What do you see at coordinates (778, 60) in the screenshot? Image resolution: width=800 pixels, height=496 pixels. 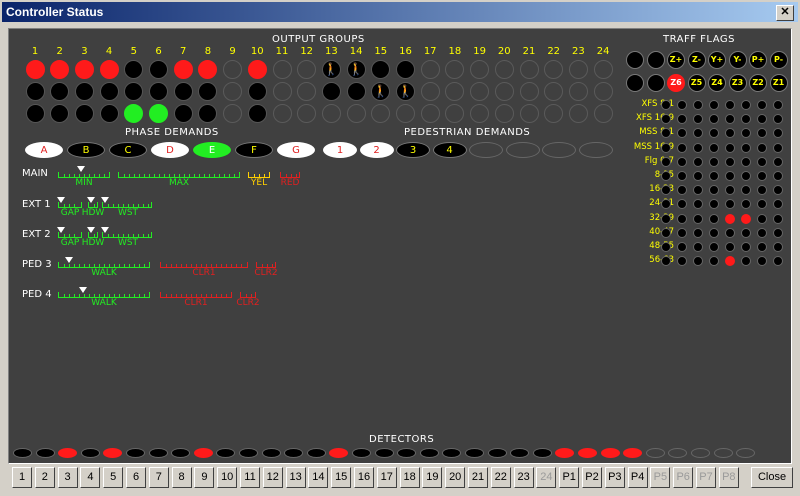 I see `traff-flag-p-: P-` at bounding box center [778, 60].